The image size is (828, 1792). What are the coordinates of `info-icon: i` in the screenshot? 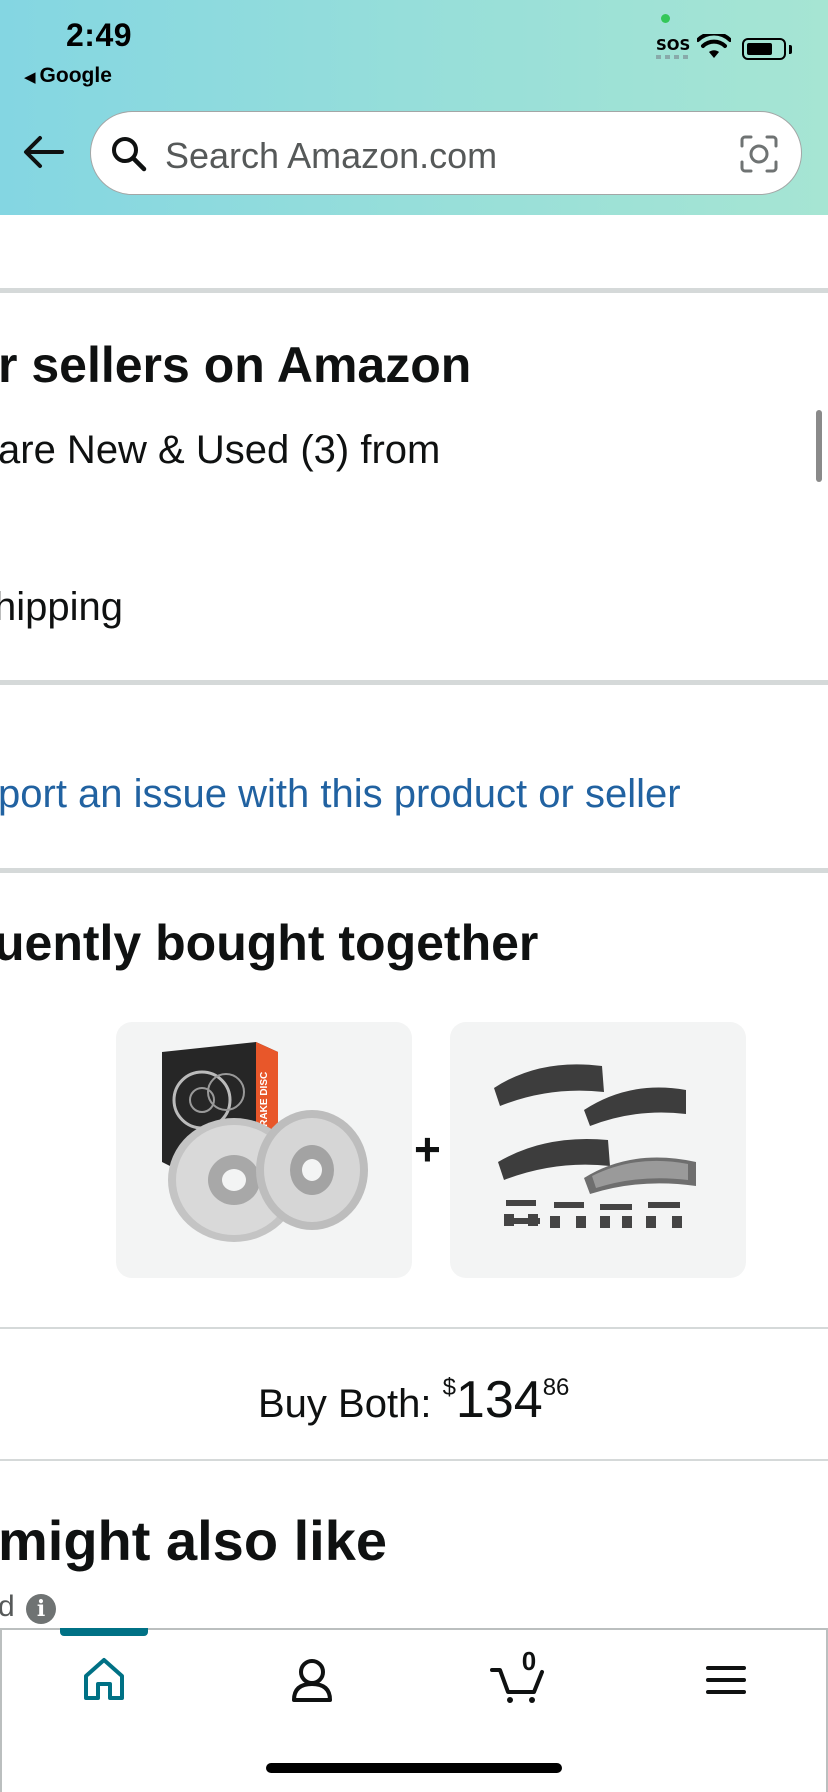 It's located at (41, 1609).